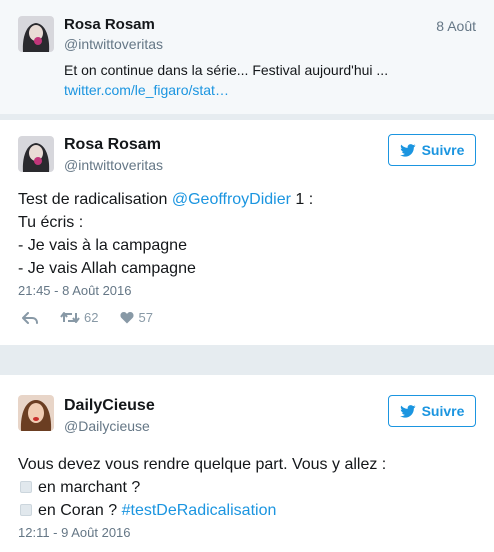 The image size is (494, 552). I want to click on author-handle: @Dailycieuse, so click(107, 426).